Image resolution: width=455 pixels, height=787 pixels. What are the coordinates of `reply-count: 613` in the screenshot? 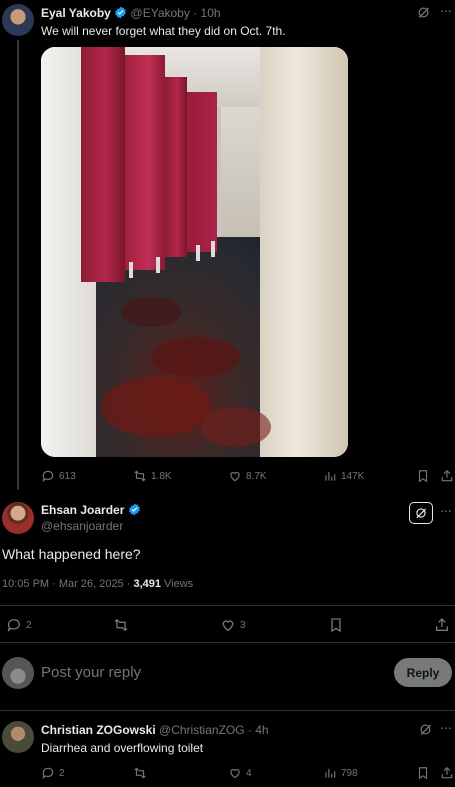 It's located at (67, 476).